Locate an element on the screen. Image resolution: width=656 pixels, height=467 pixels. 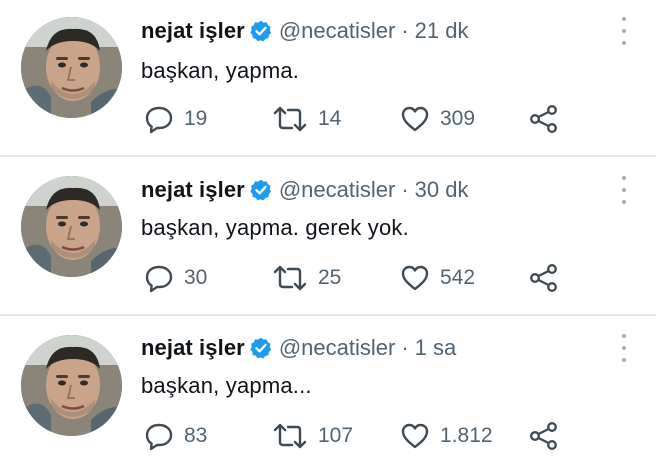
tweet-actions: 30 25 542 is located at coordinates (328, 278).